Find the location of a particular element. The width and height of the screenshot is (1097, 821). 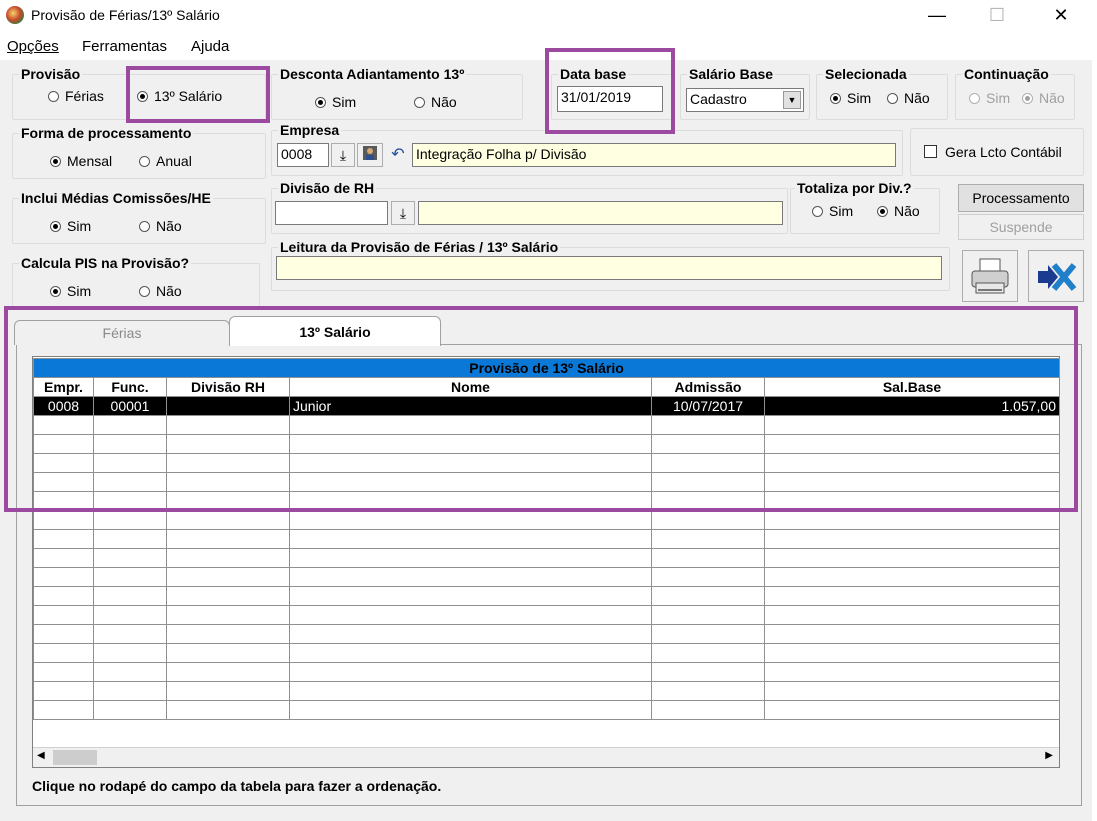

search-person-icon is located at coordinates (370, 155).